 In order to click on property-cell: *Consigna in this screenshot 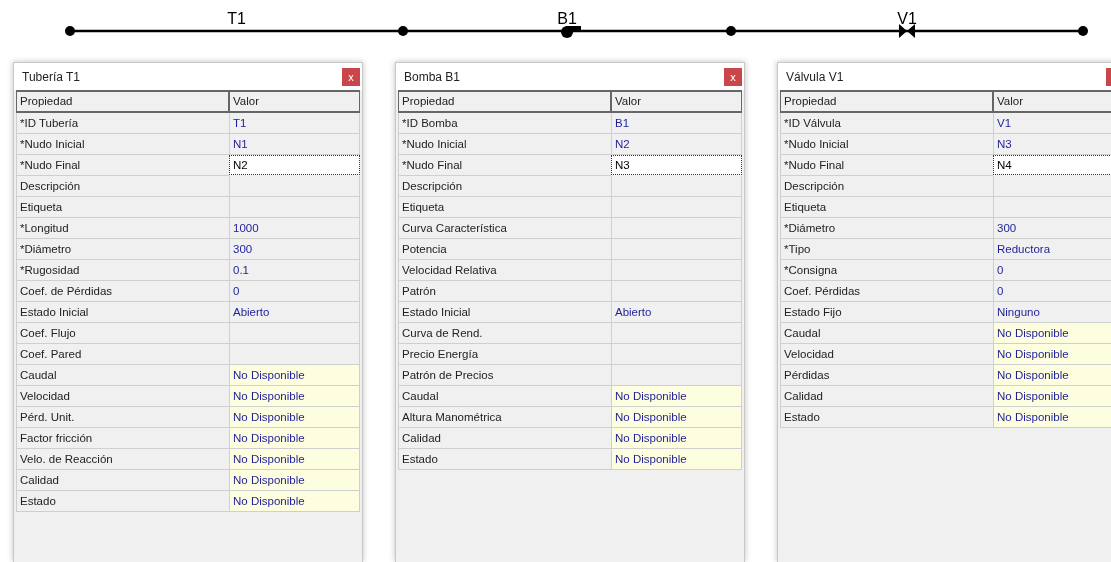, I will do `click(886, 270)`.